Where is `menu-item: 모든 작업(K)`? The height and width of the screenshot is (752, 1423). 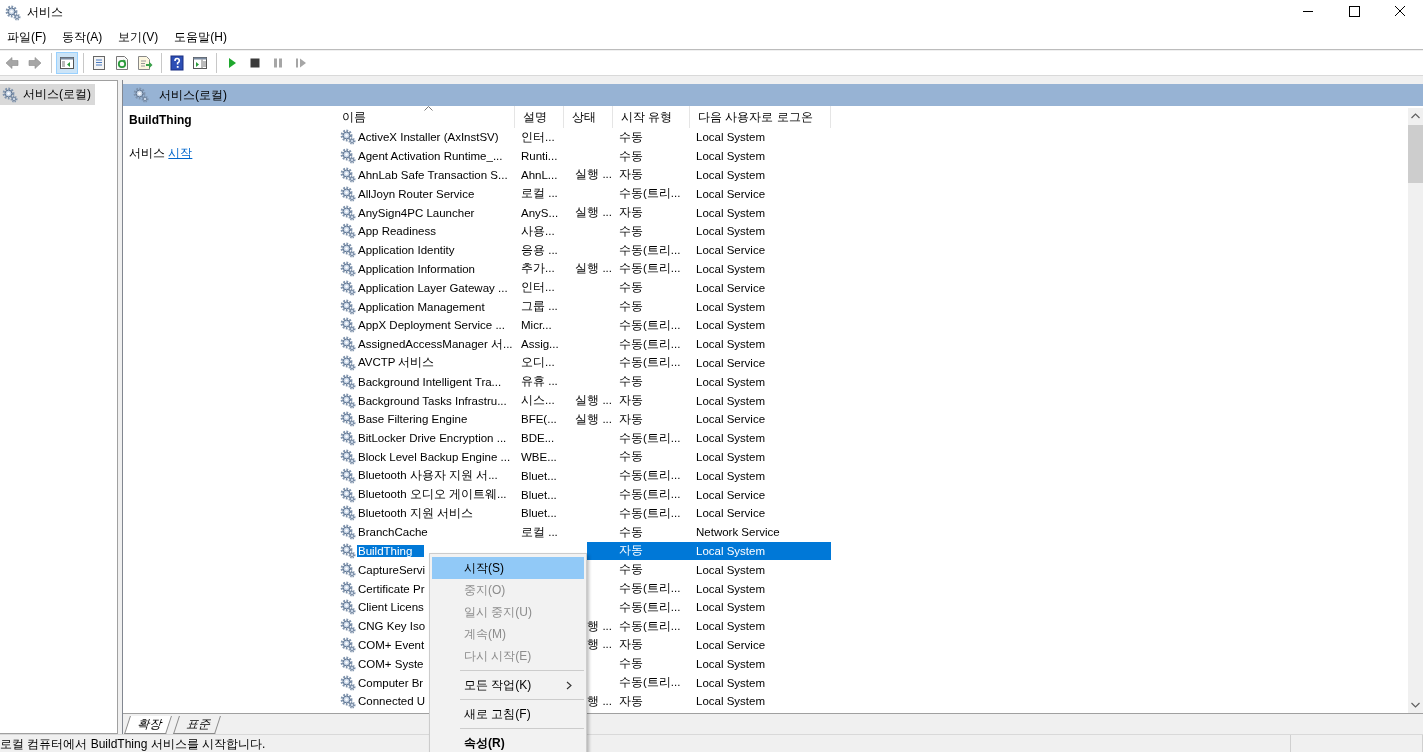 menu-item: 모든 작업(K) is located at coordinates (508, 685).